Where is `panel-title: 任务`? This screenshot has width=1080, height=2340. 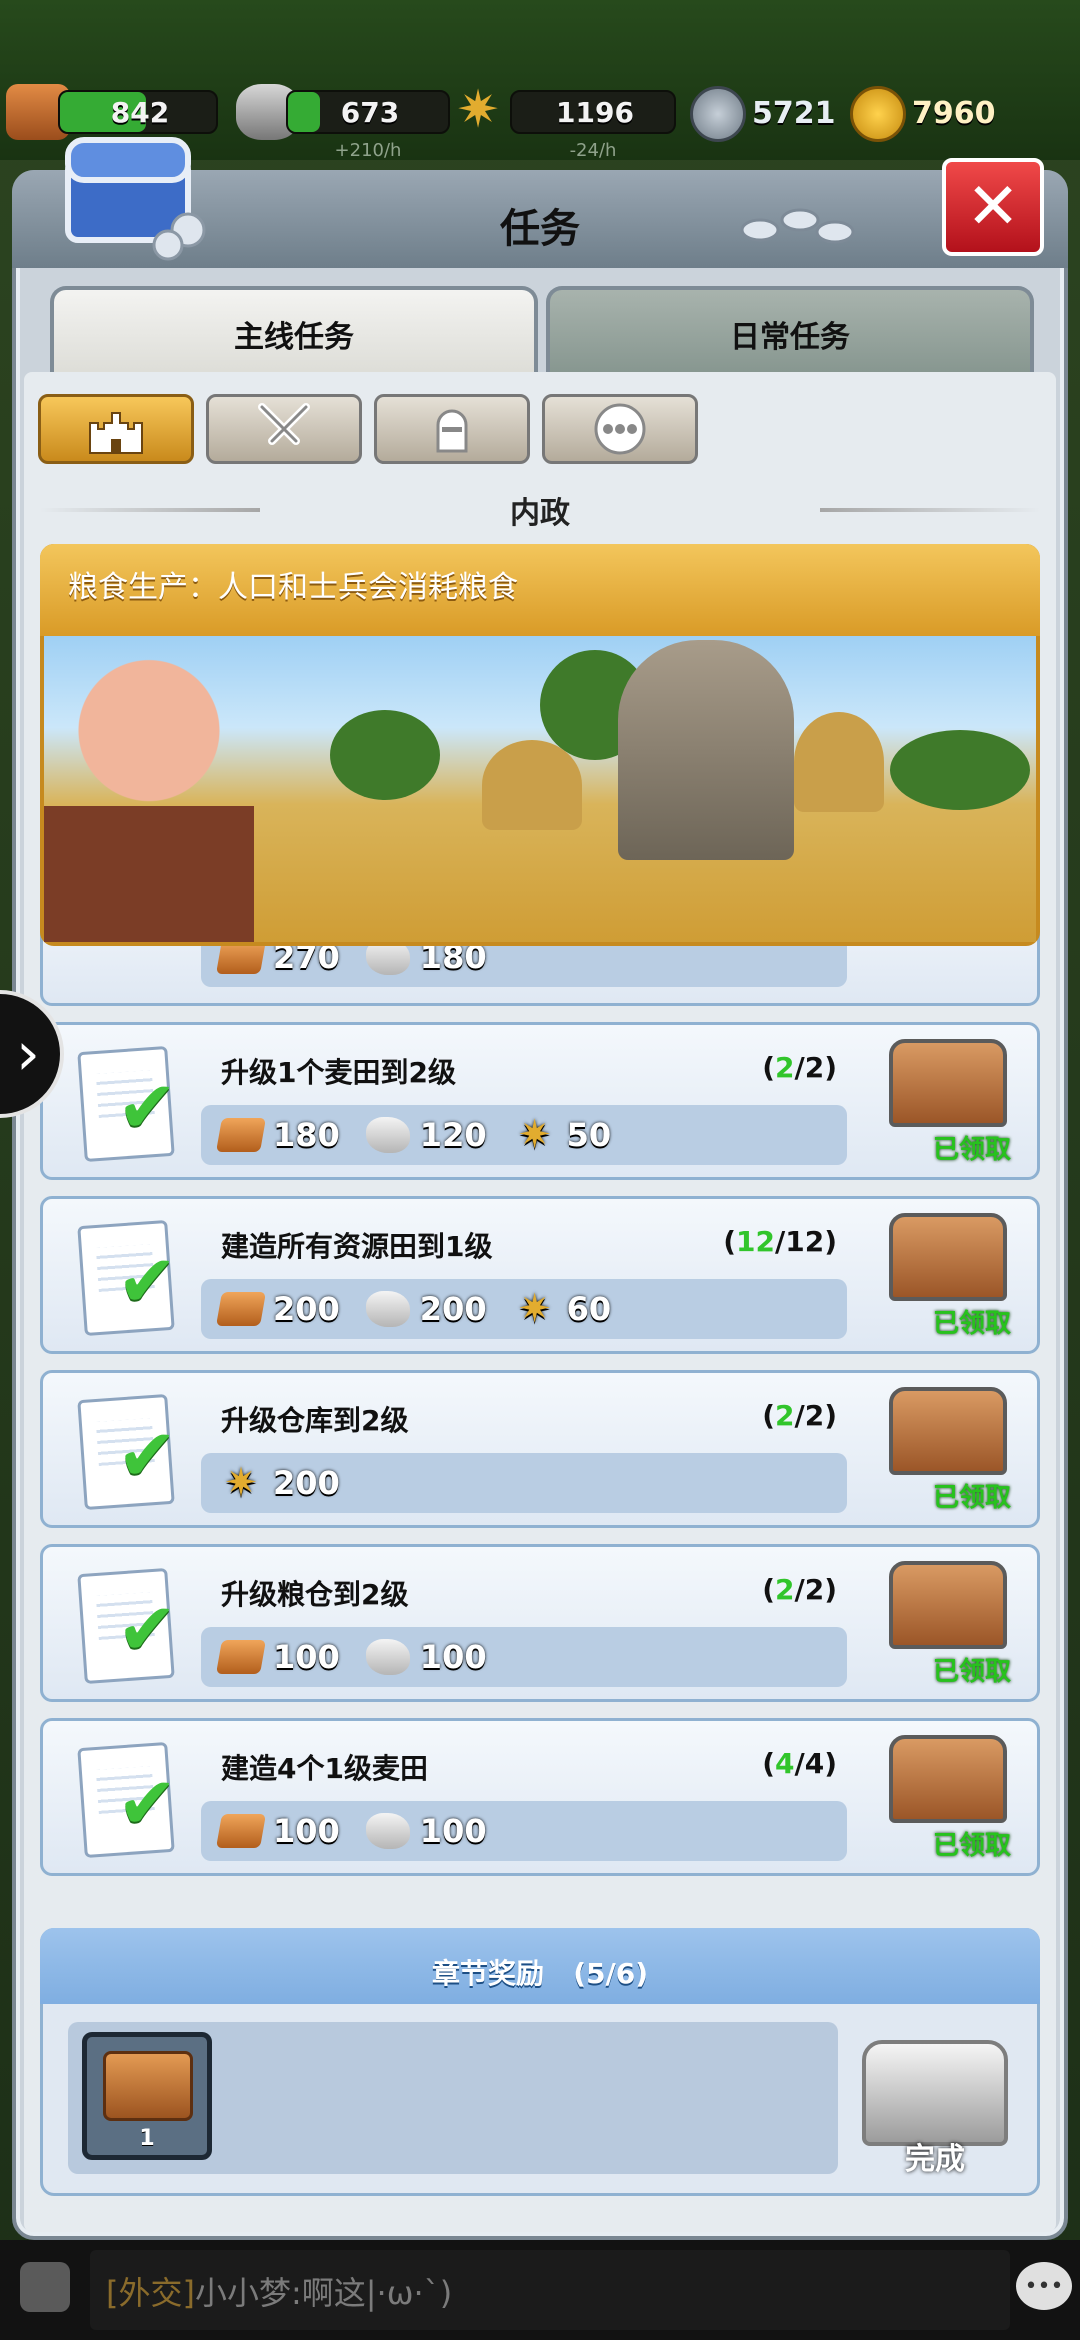
panel-title: 任务 is located at coordinates (540, 229).